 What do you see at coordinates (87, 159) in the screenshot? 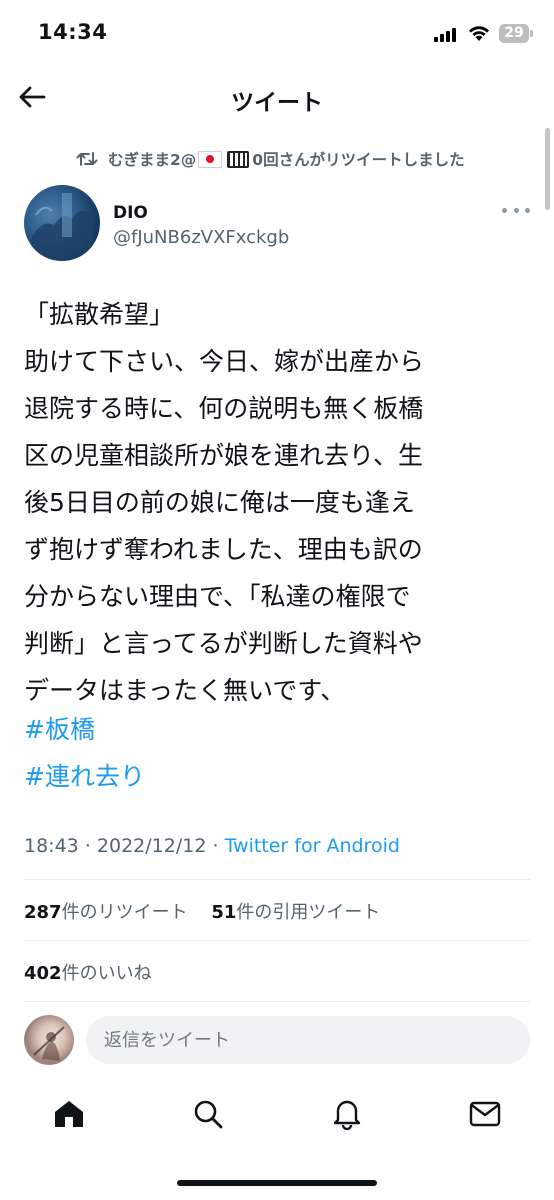
I see `retweet-icon` at bounding box center [87, 159].